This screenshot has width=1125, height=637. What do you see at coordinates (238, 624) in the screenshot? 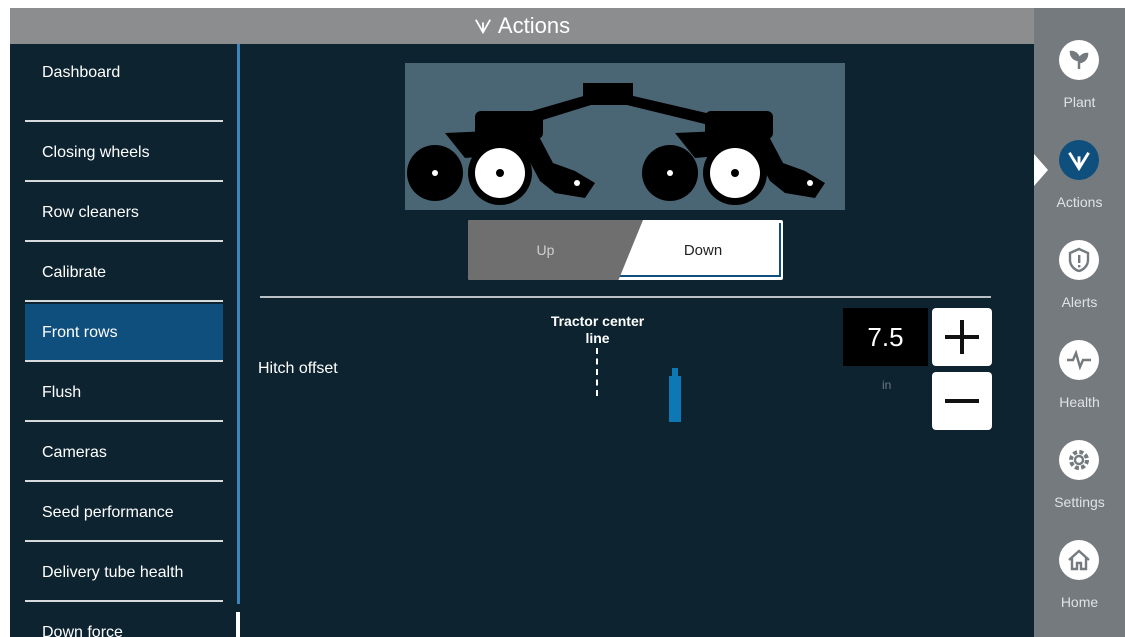
I see `menu-scroll-thumb` at bounding box center [238, 624].